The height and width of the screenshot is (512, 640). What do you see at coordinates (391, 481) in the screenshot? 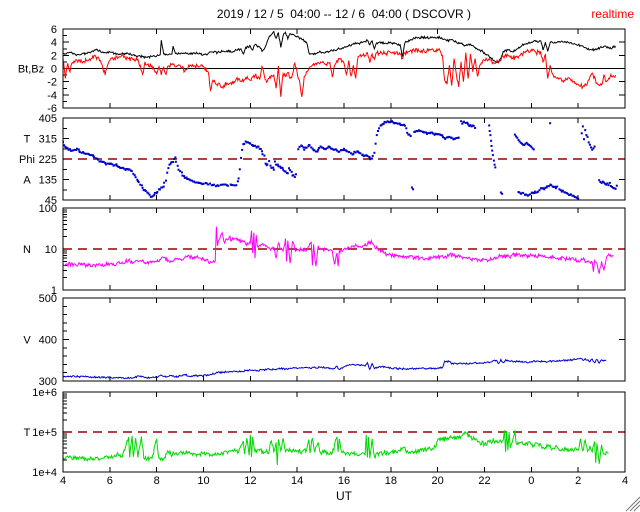
I see `svg-text: 18` at bounding box center [391, 481].